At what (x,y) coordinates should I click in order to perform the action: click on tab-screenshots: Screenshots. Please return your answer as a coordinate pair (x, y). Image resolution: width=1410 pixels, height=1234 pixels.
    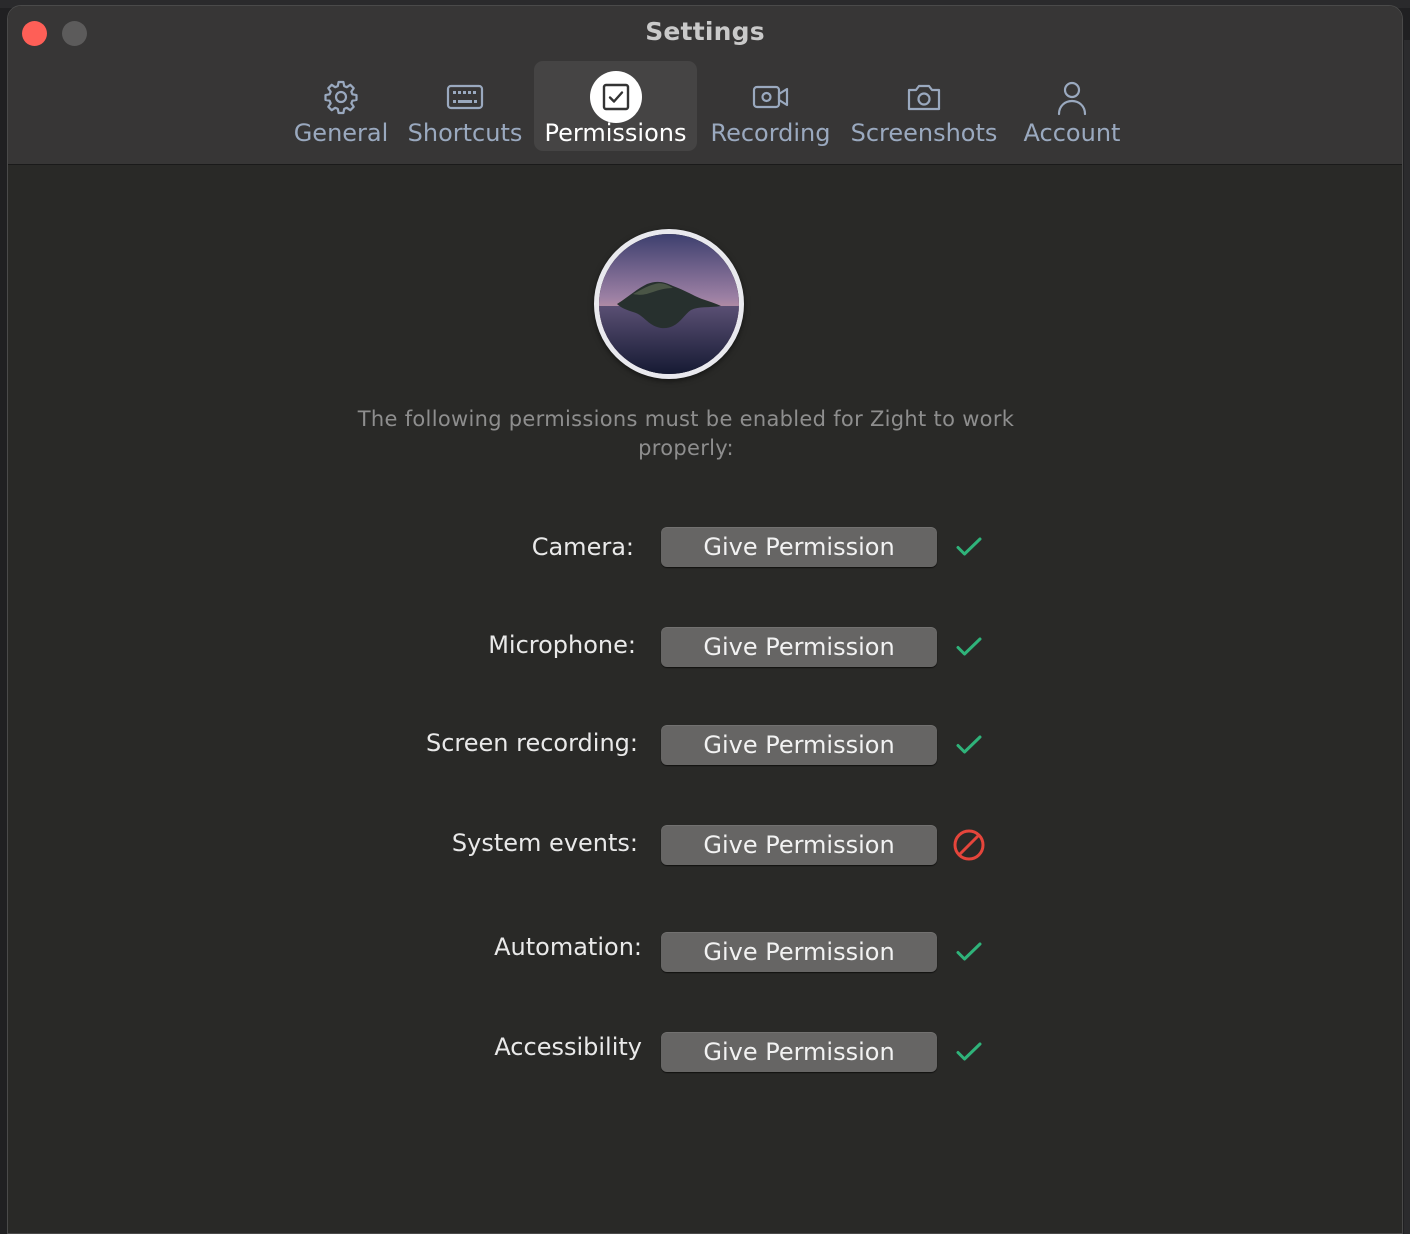
    Looking at the image, I should click on (924, 106).